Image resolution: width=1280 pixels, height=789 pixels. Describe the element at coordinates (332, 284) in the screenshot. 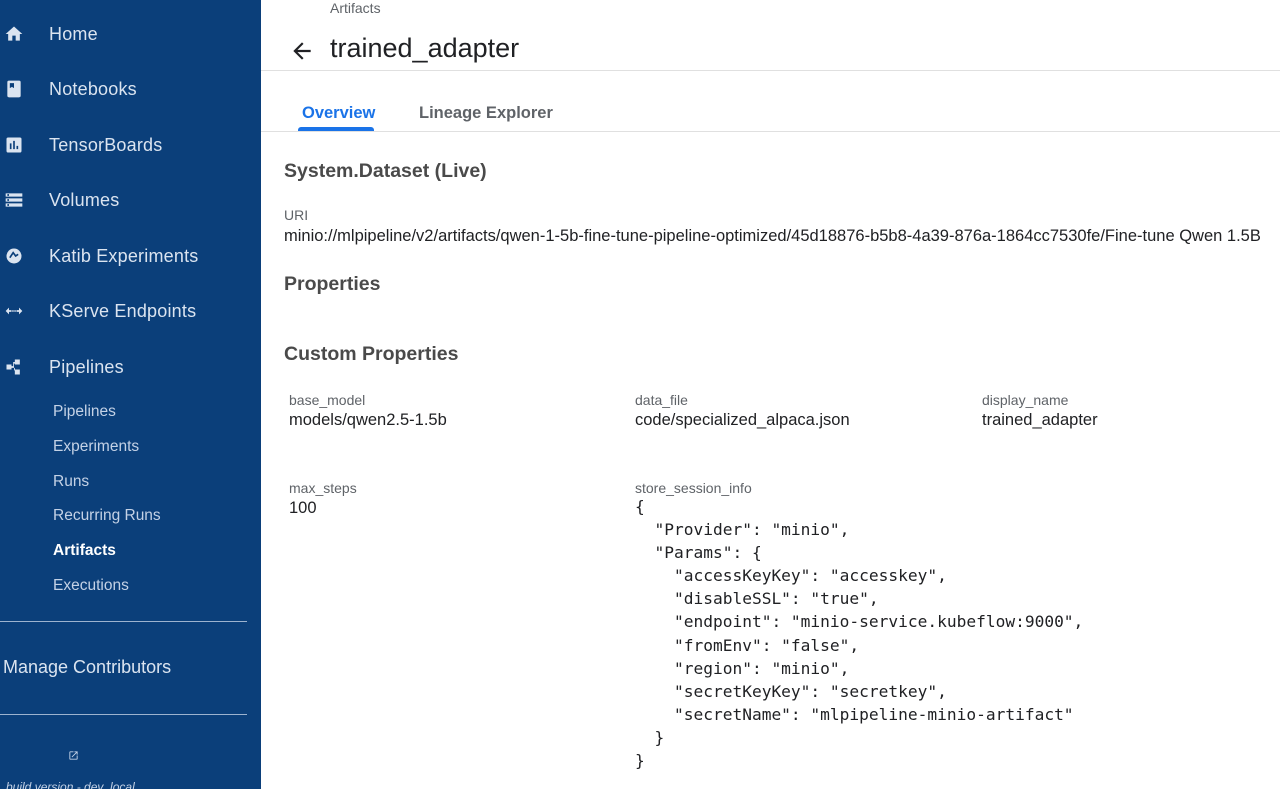

I see `properties-title: Properties` at that location.